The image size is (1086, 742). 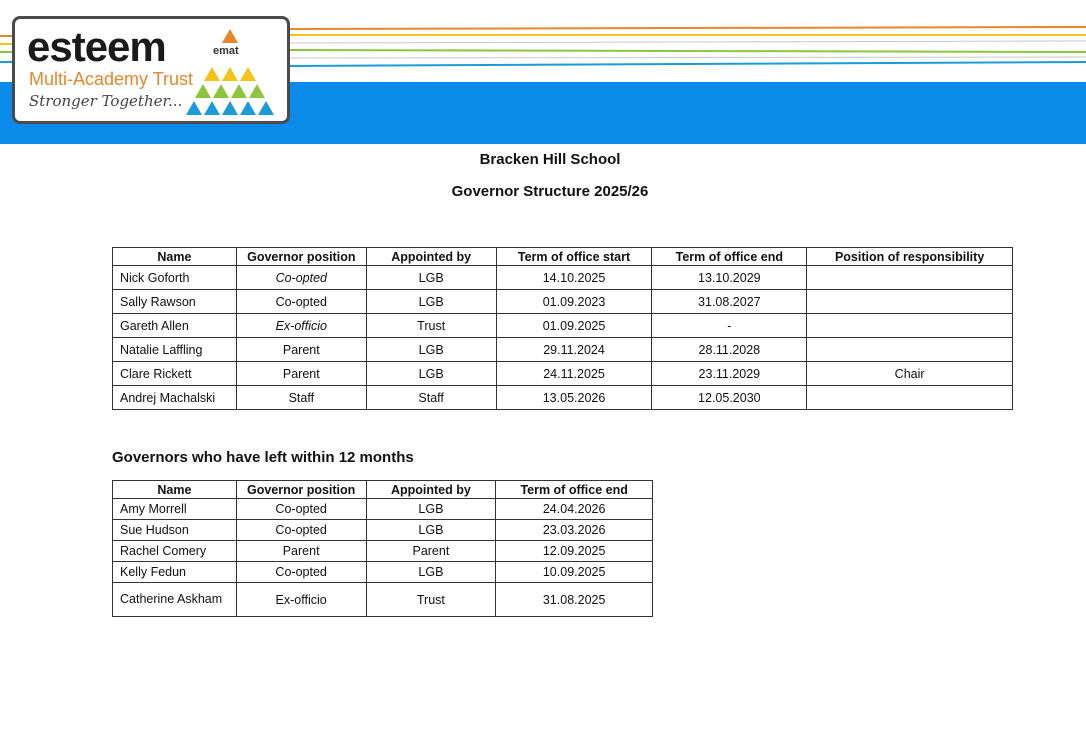 I want to click on logo-trust-text: Multi-Academy Trust, so click(x=111, y=79).